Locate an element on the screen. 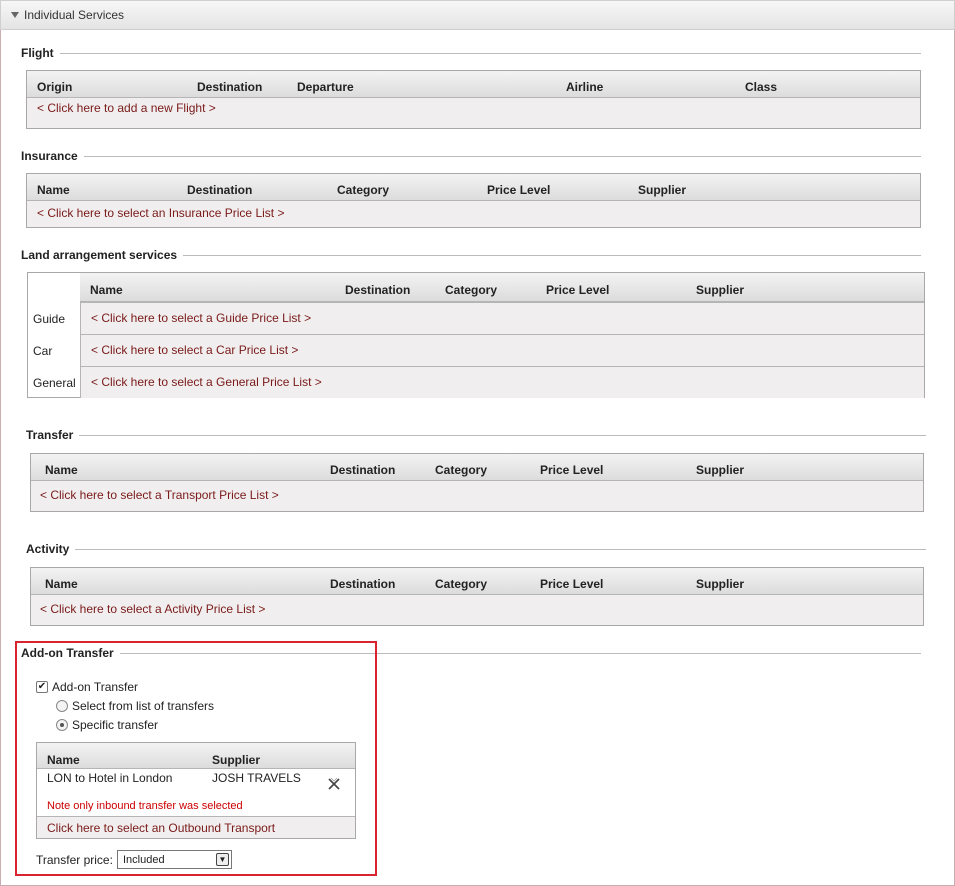  row-label-guide: Guide is located at coordinates (49, 319).